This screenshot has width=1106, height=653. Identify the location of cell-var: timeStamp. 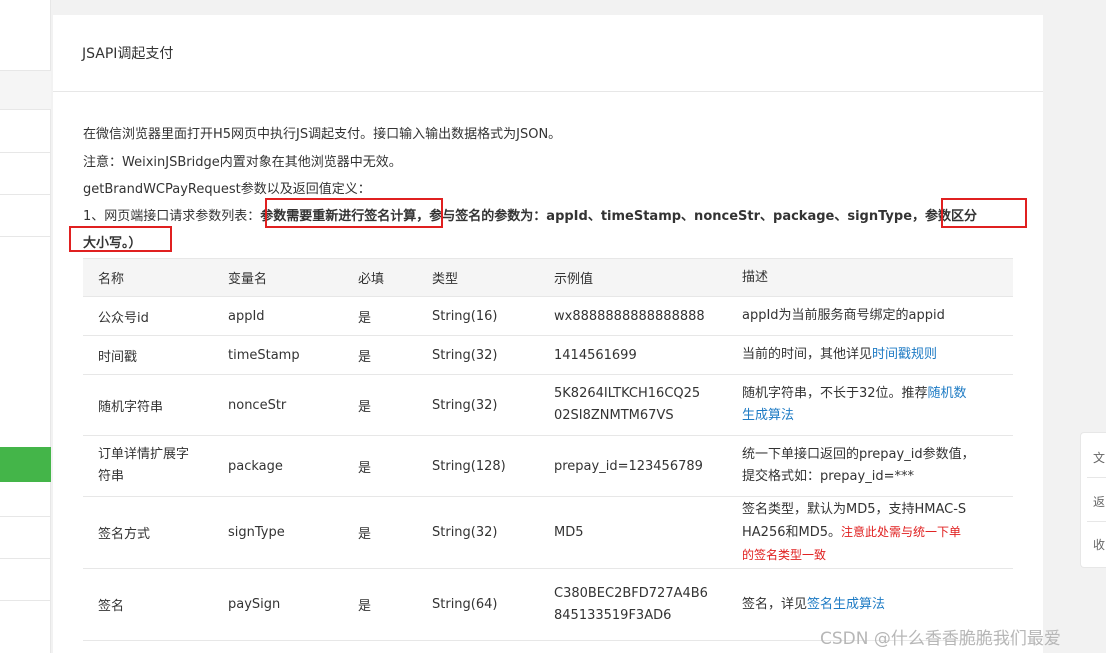
(278, 355).